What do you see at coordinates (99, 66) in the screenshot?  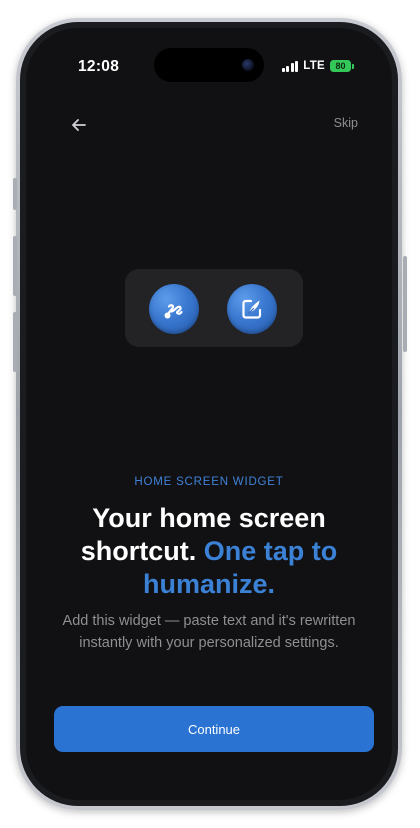 I see `status-time: 12:08` at bounding box center [99, 66].